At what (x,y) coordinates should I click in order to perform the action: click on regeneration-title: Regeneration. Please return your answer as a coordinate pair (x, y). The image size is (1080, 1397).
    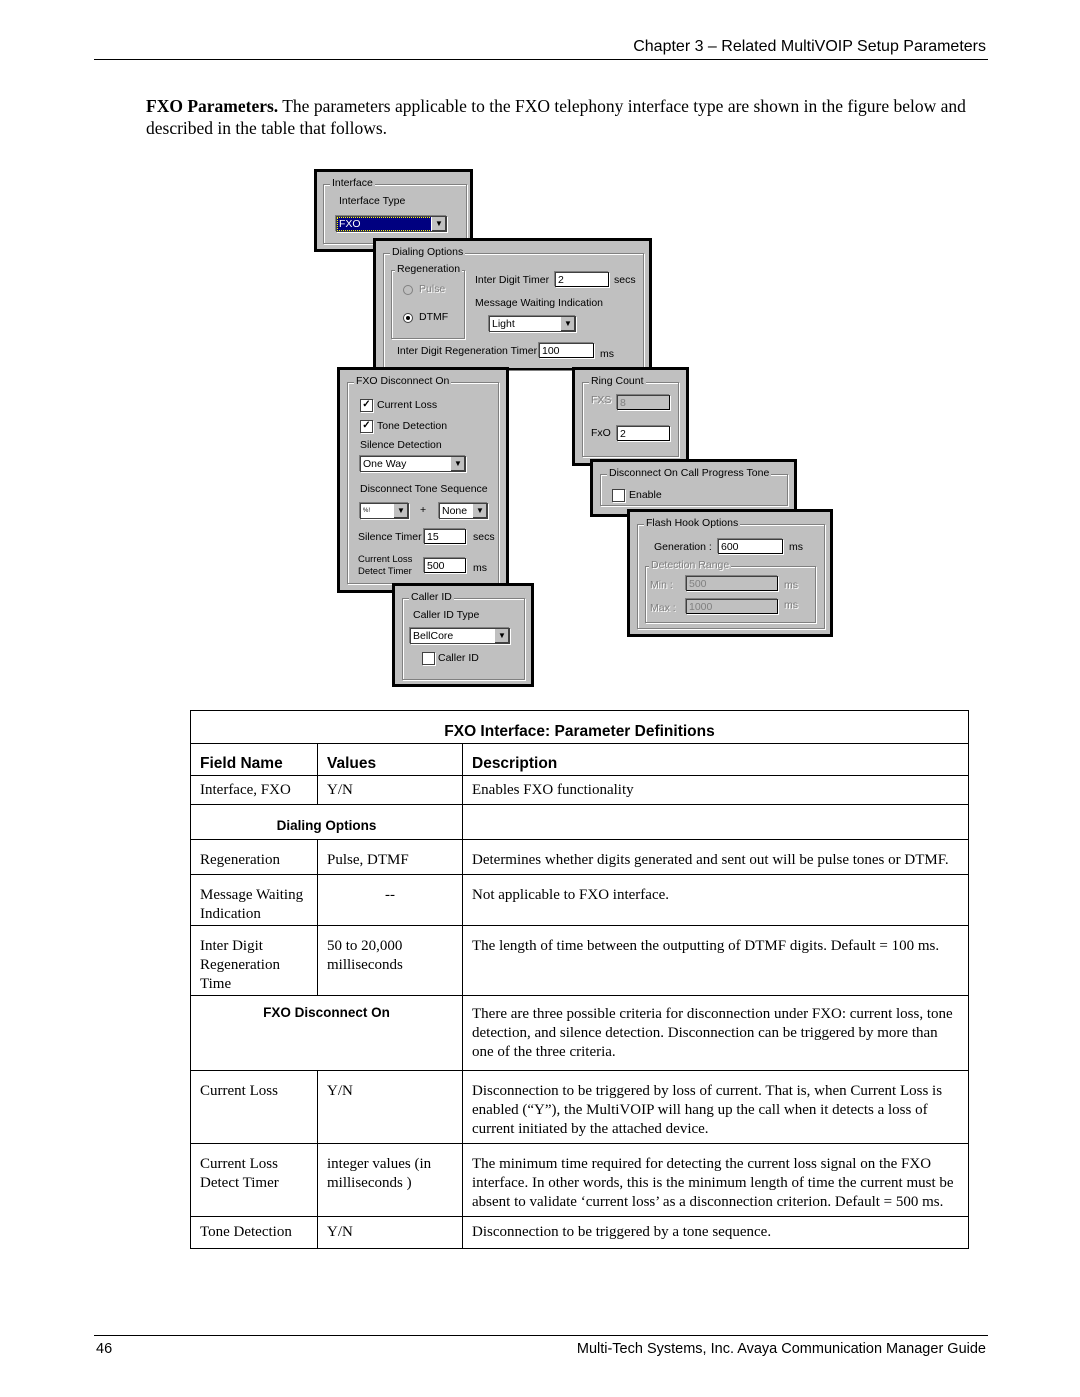
    Looking at the image, I should click on (429, 269).